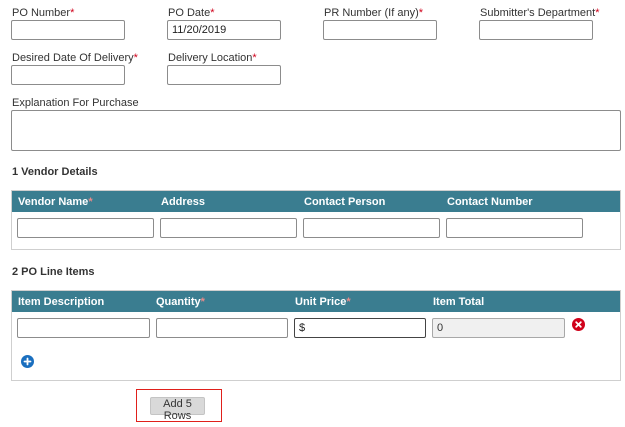 Image resolution: width=625 pixels, height=427 pixels. What do you see at coordinates (228, 228) in the screenshot?
I see `vendor-address-input` at bounding box center [228, 228].